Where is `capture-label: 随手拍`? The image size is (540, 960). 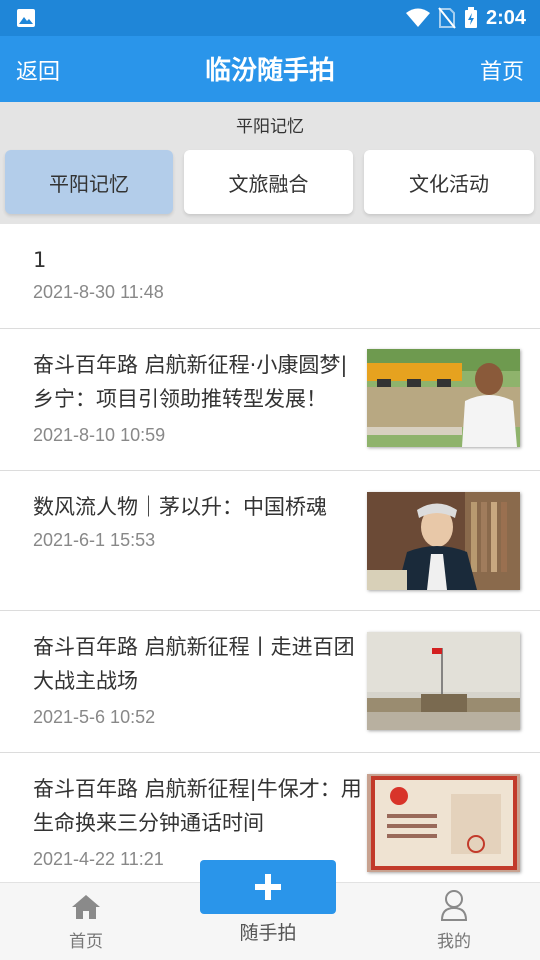 capture-label: 随手拍 is located at coordinates (268, 933).